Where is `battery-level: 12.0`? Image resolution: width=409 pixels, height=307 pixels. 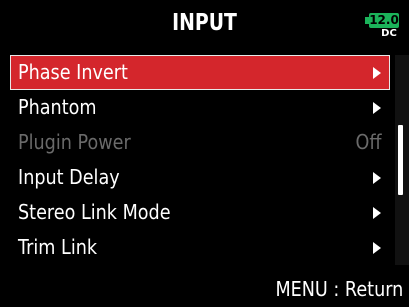 battery-level: 12.0 is located at coordinates (384, 20).